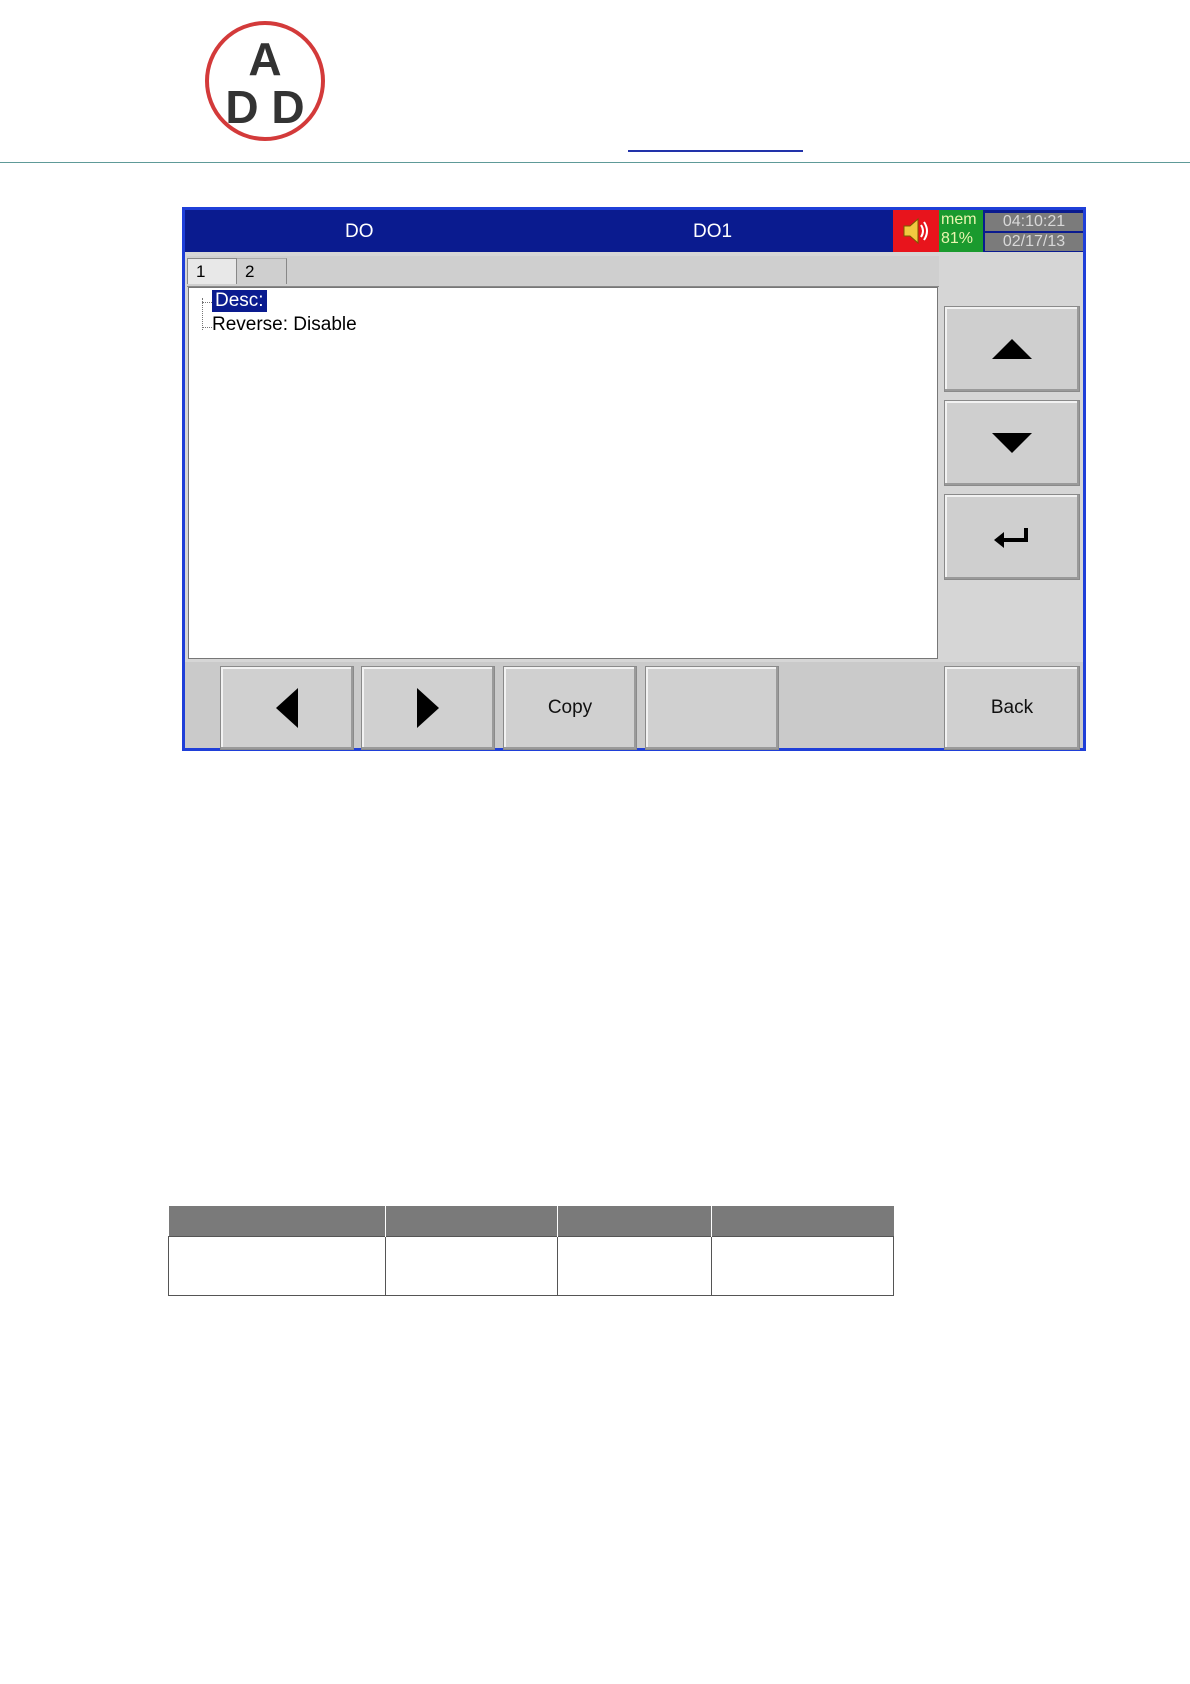 The image size is (1190, 1684). I want to click on next-button, so click(428, 708).